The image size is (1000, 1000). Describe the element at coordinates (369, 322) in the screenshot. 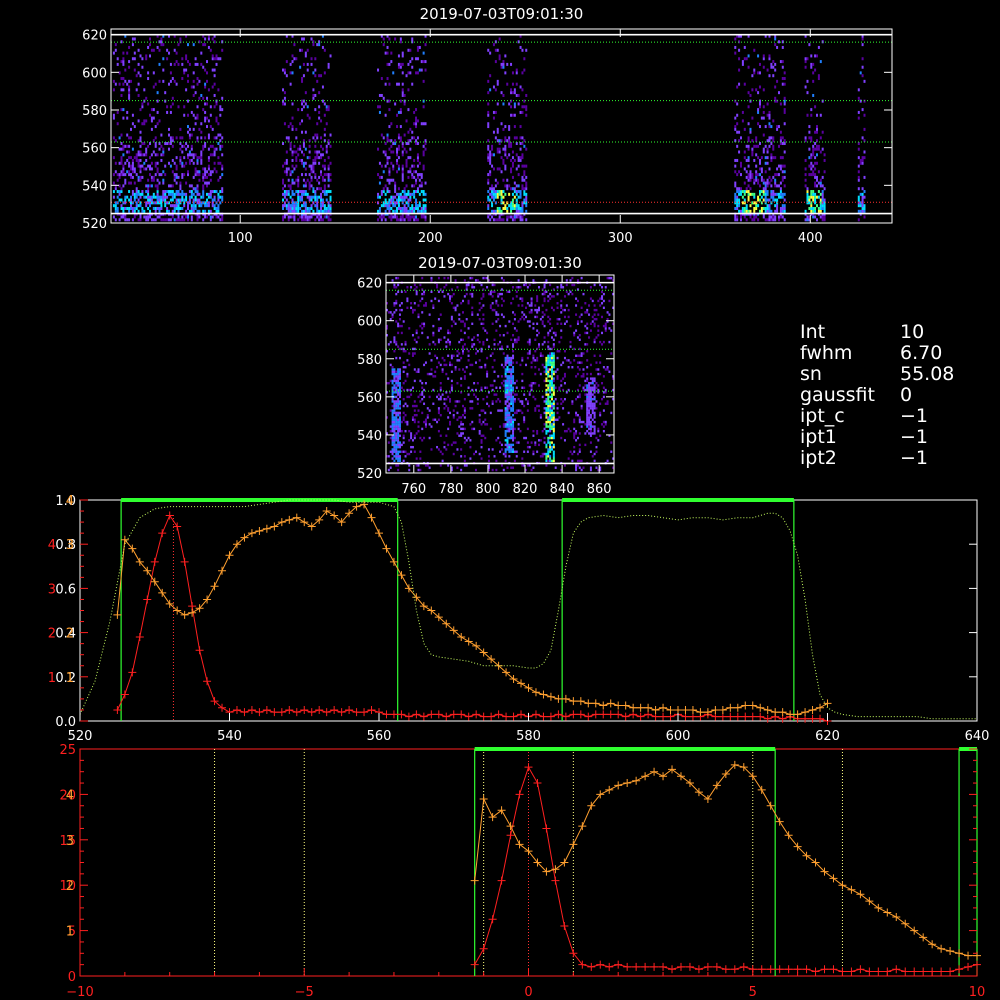

I see `y-tick-label: 600` at that location.